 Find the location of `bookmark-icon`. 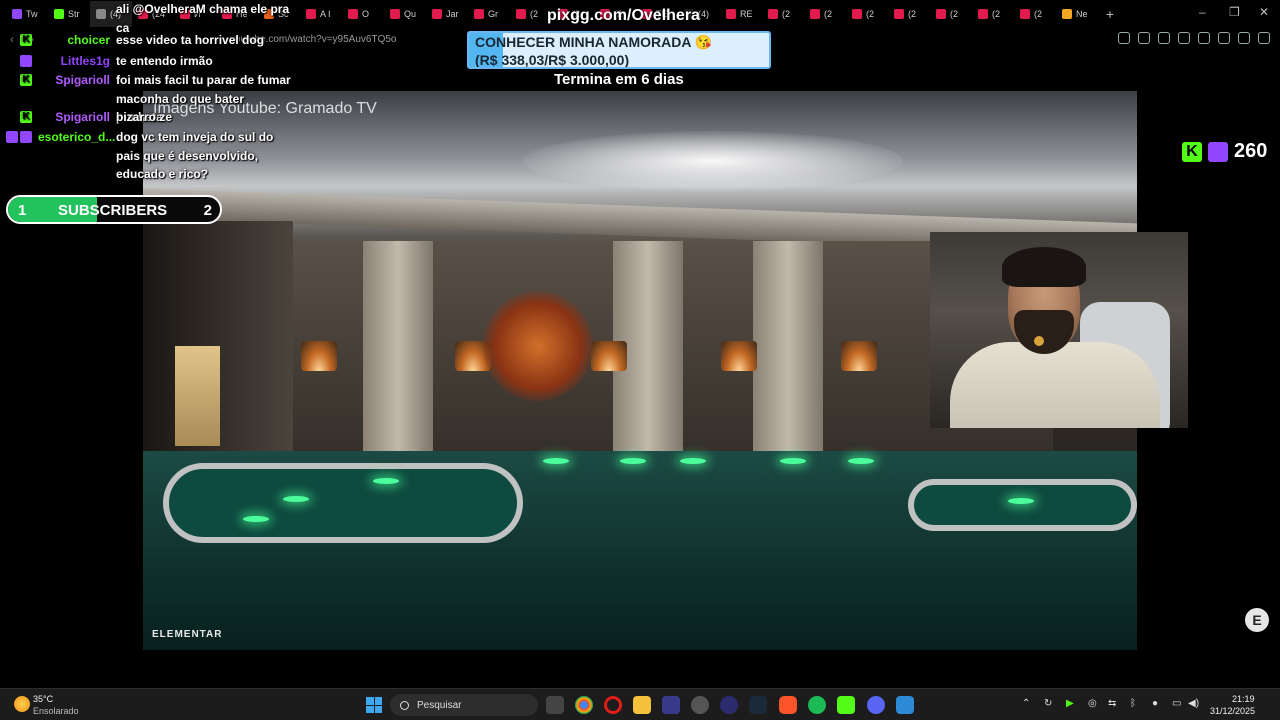

bookmark-icon is located at coordinates (1204, 38).